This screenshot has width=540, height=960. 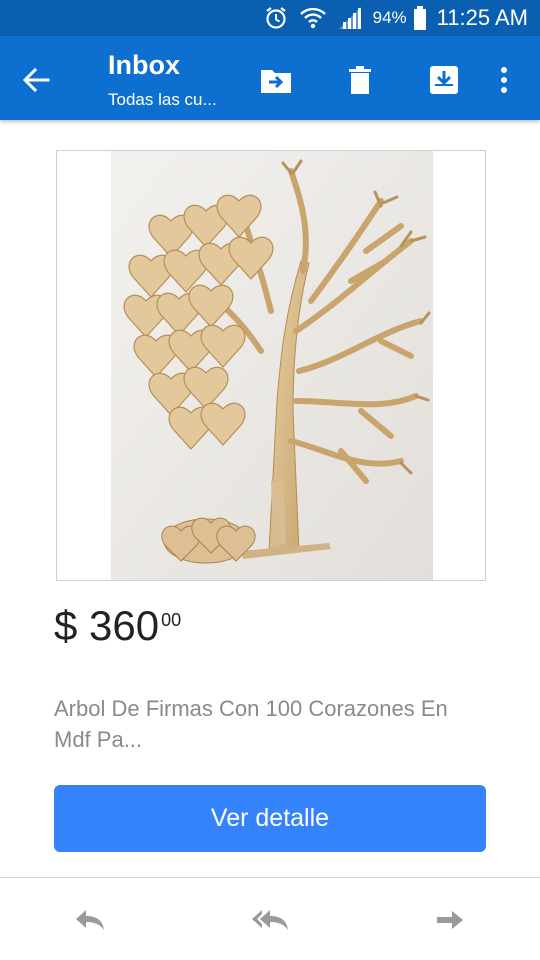 What do you see at coordinates (107, 625) in the screenshot?
I see `price-amount: $ 360` at bounding box center [107, 625].